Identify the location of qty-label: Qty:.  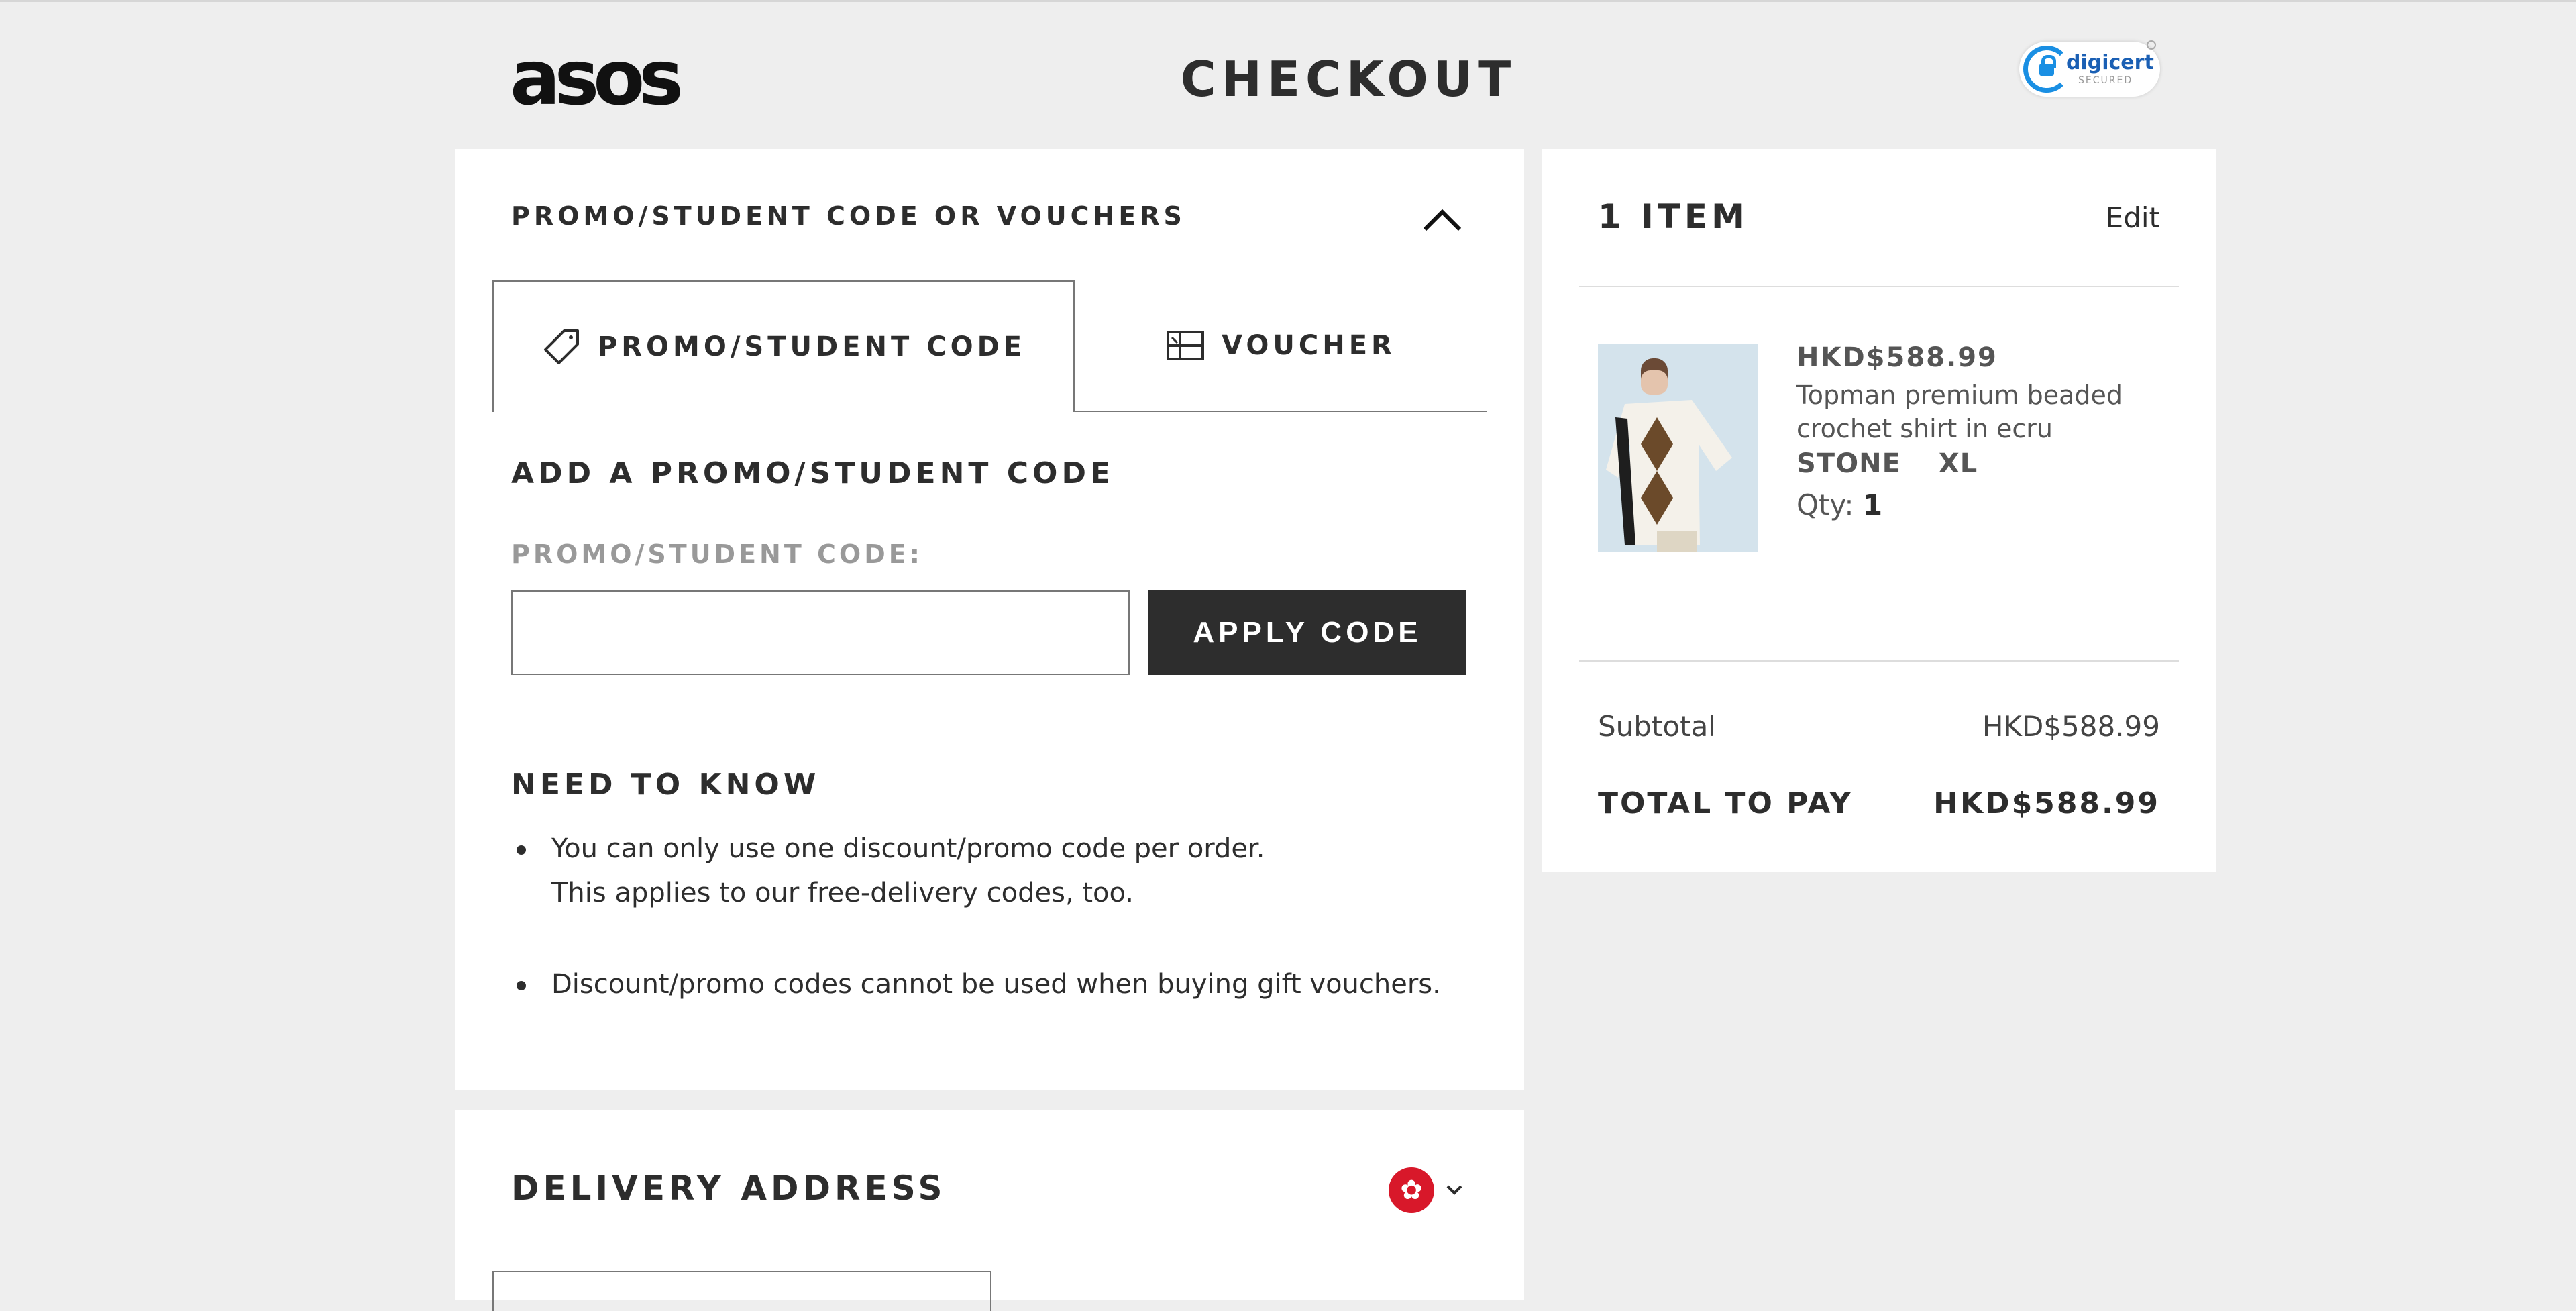
(1825, 505).